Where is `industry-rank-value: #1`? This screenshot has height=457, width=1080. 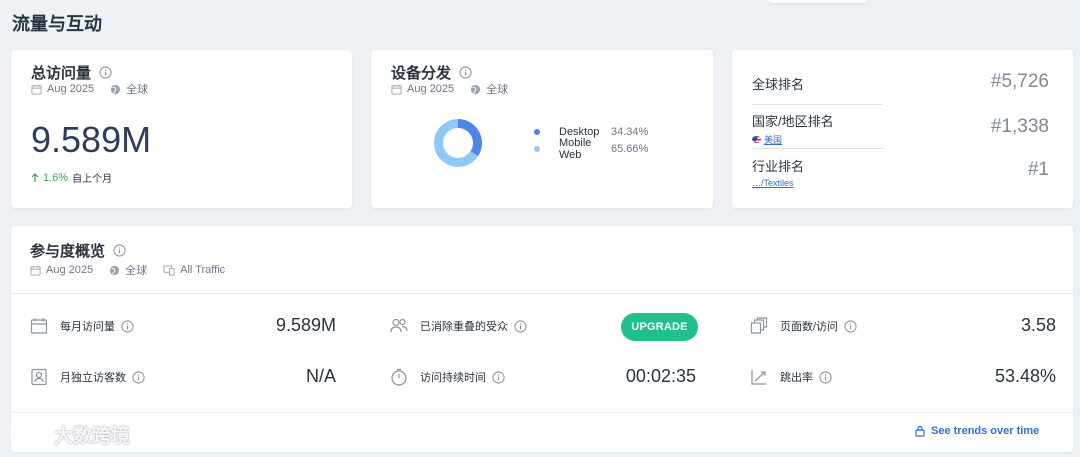 industry-rank-value: #1 is located at coordinates (1038, 169).